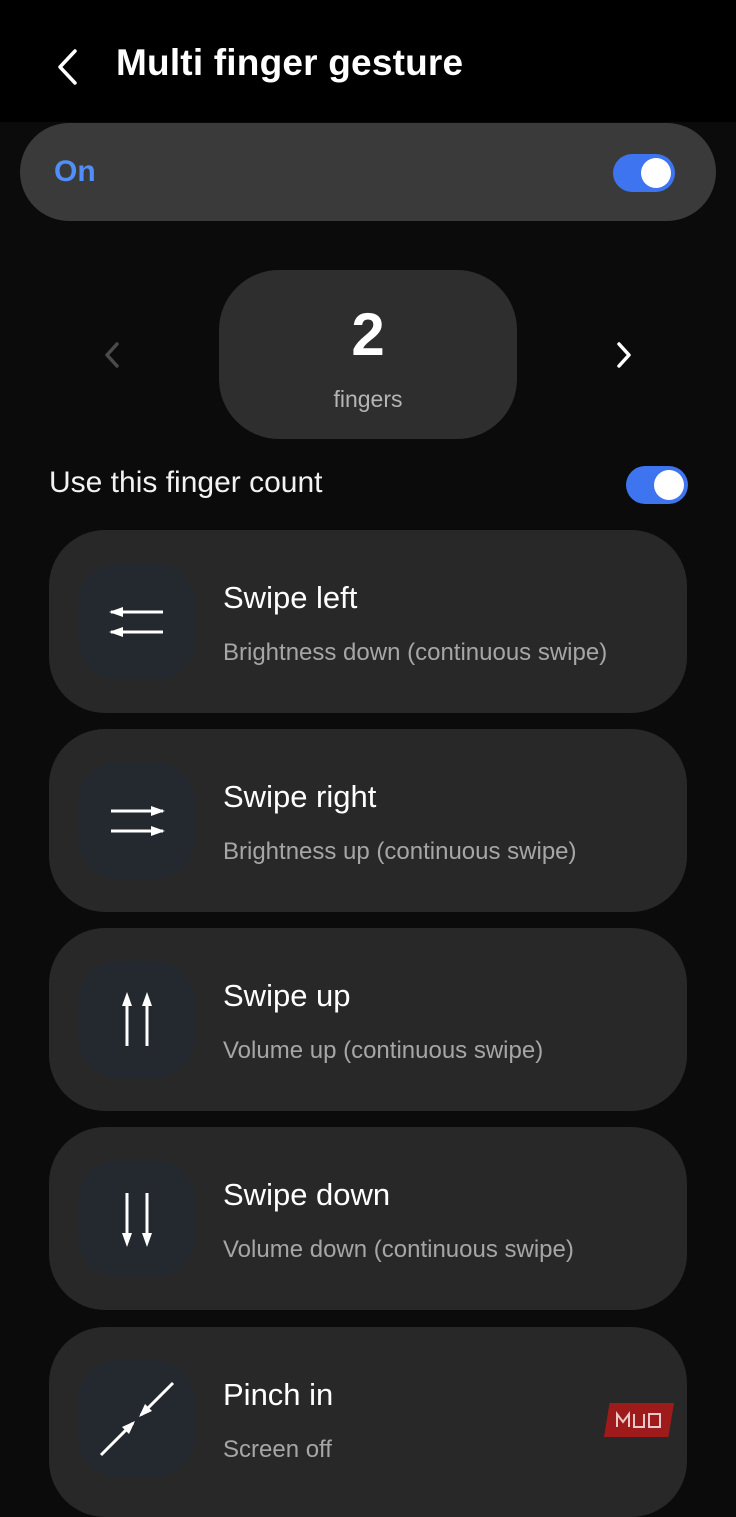 This screenshot has height=1517, width=736. I want to click on previous-finger-count-button, so click(112, 355).